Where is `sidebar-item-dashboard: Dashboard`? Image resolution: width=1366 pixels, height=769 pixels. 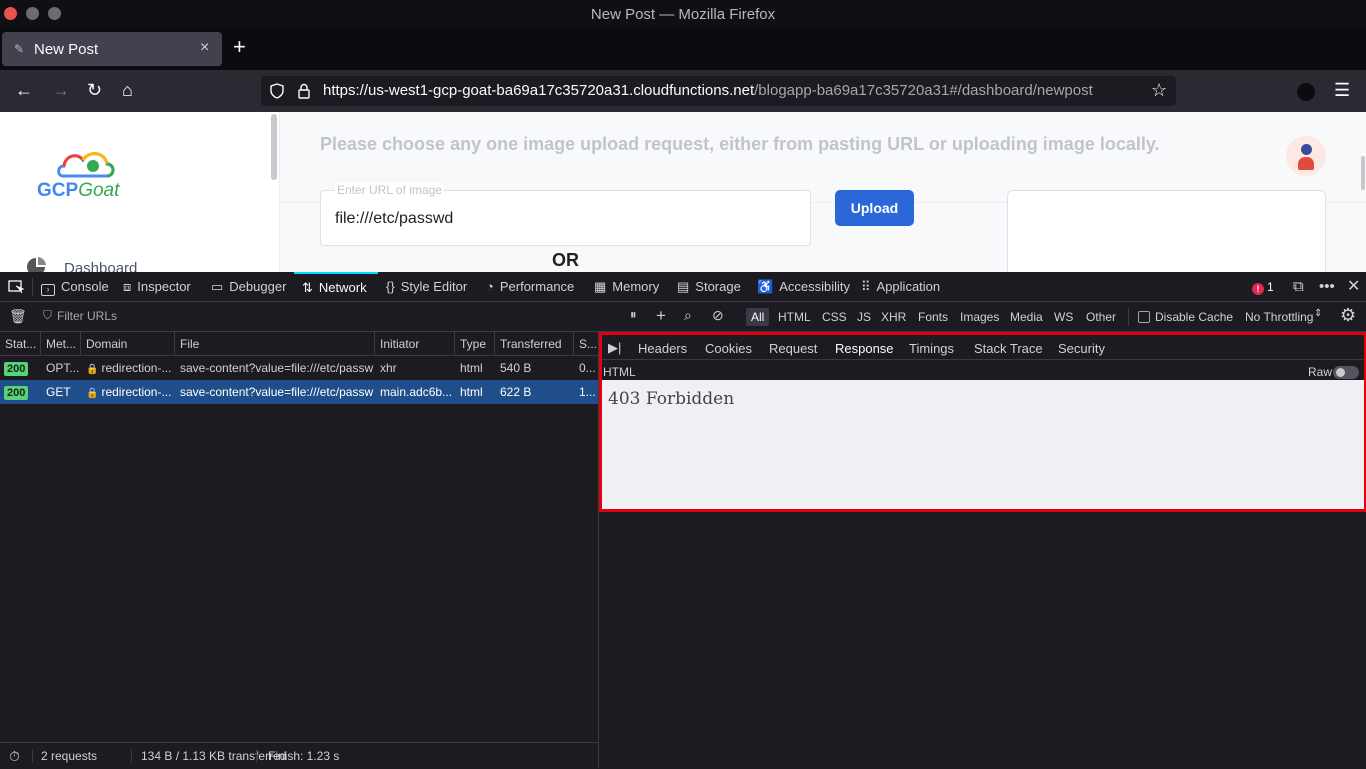 sidebar-item-dashboard: Dashboard is located at coordinates (146, 264).